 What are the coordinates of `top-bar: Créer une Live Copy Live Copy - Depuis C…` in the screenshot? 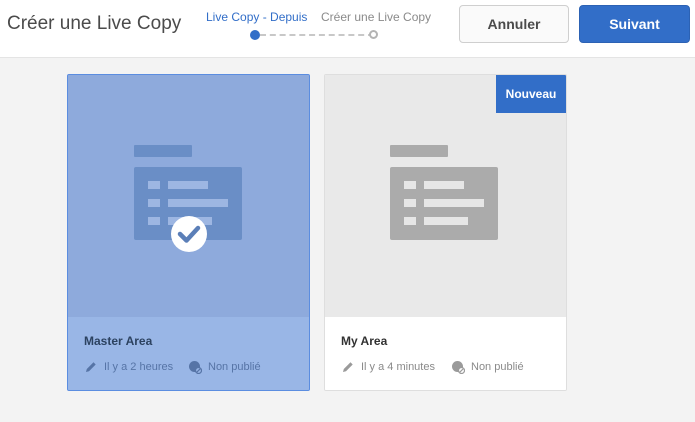 It's located at (347, 29).